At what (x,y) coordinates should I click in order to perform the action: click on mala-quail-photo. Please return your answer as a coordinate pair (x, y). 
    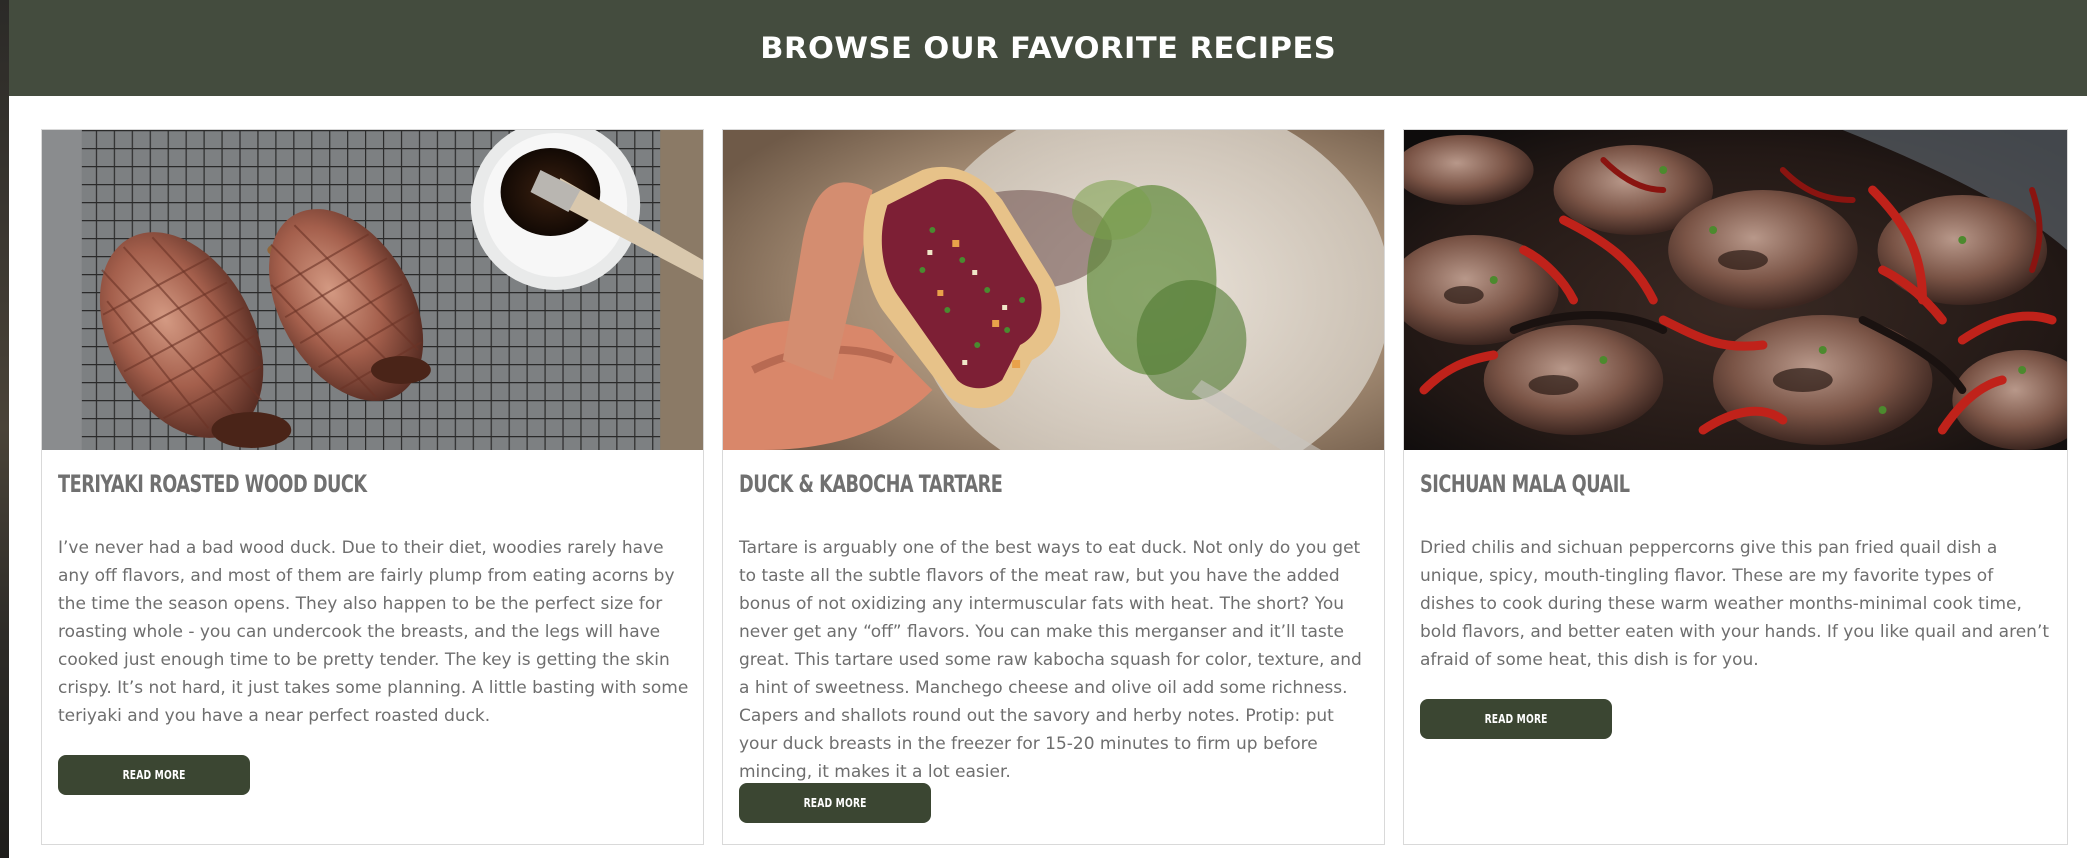
    Looking at the image, I should click on (1735, 290).